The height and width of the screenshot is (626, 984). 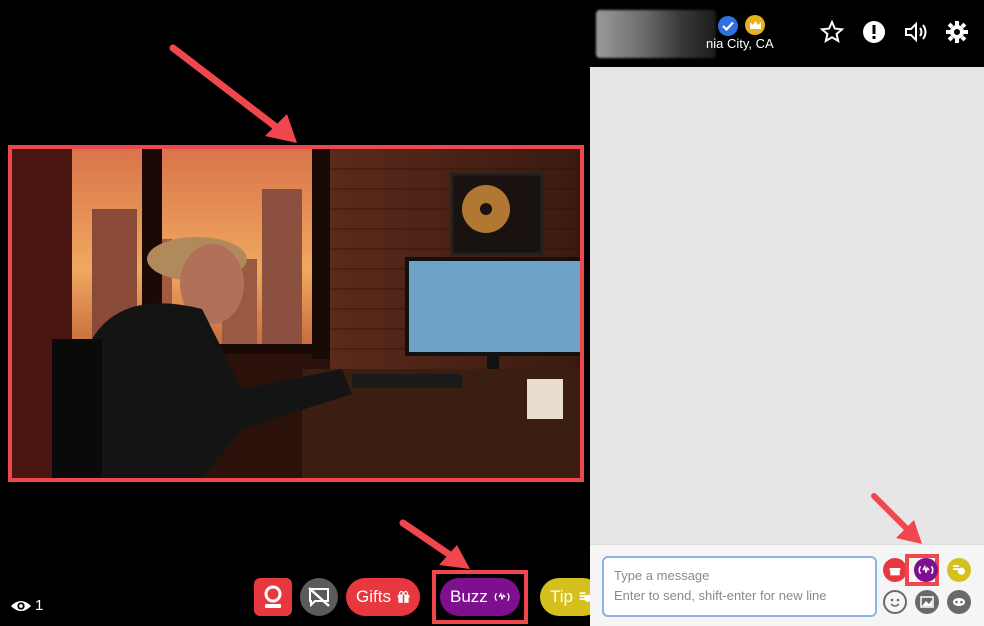 I want to click on chat-tip-button, so click(x=959, y=570).